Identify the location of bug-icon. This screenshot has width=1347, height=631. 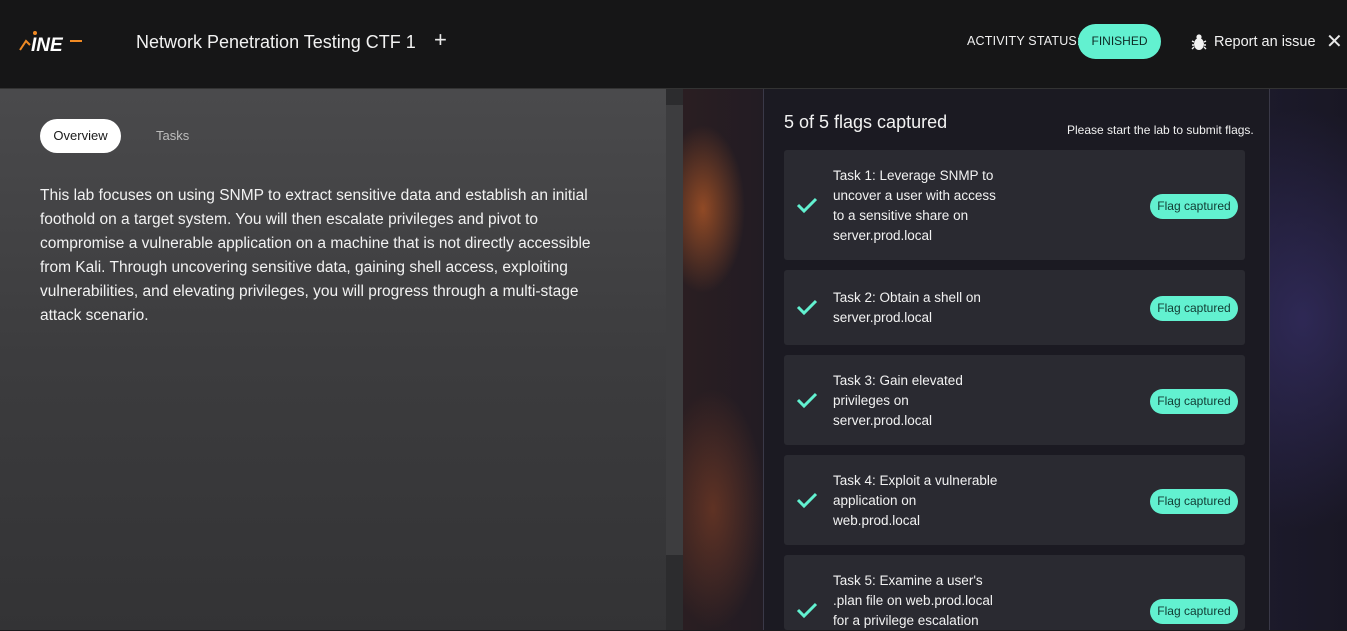
(1199, 42).